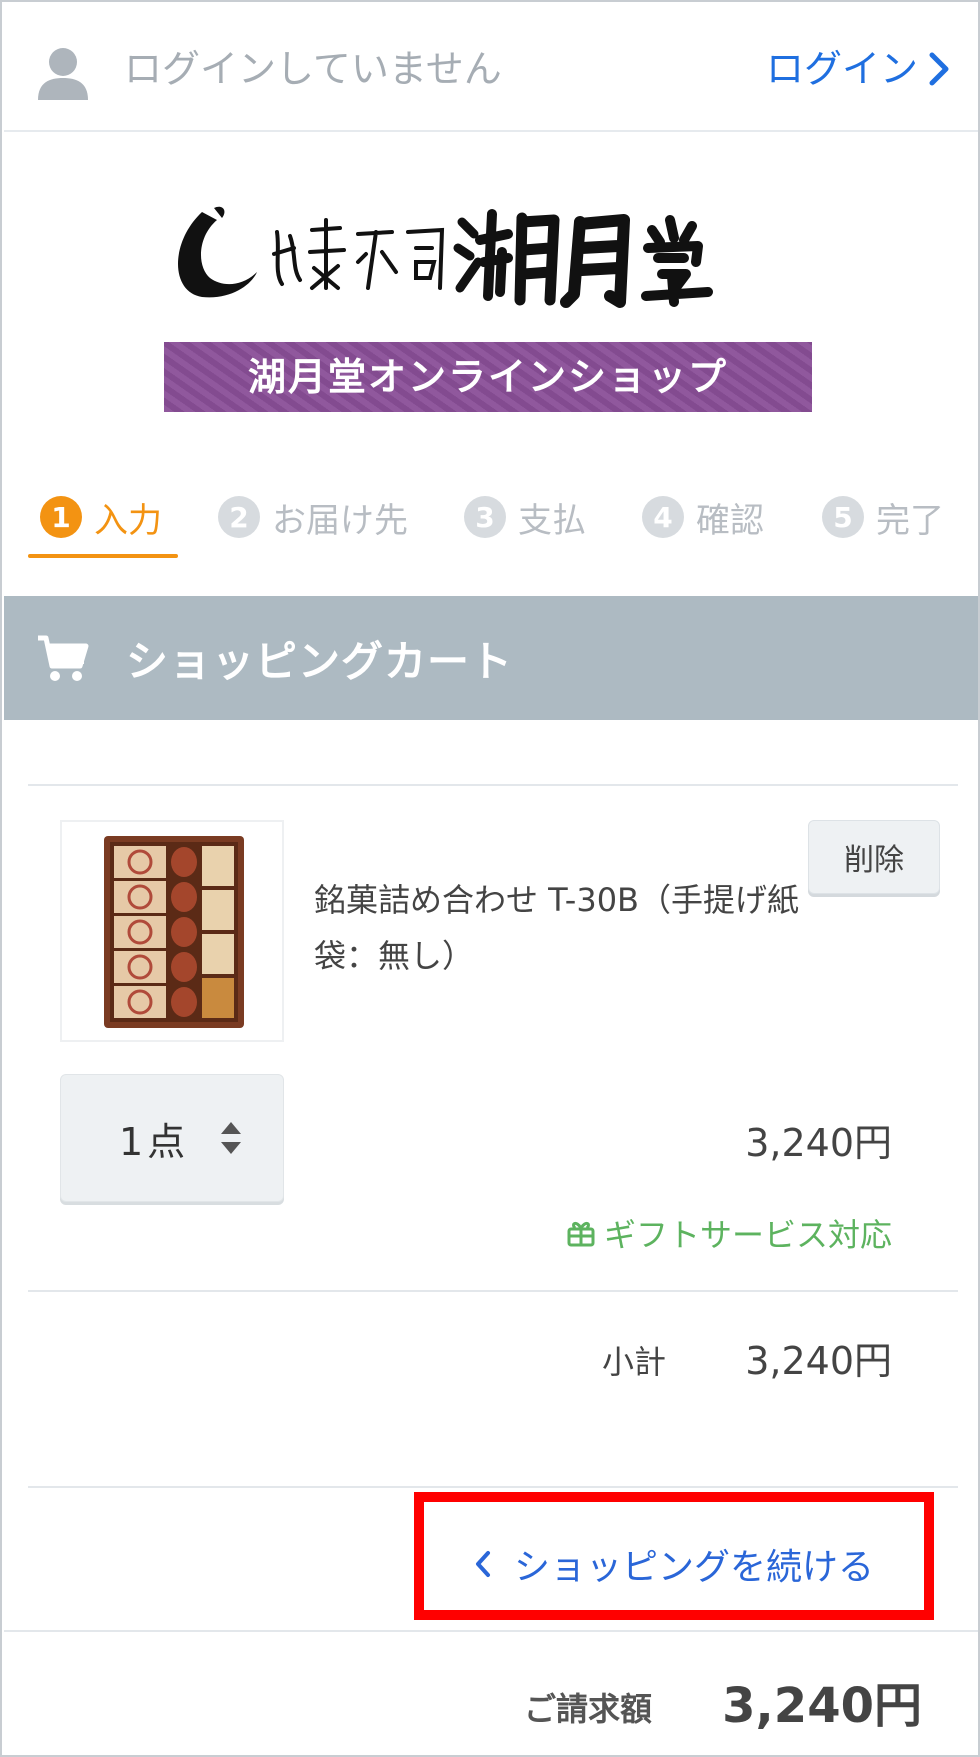 The width and height of the screenshot is (980, 1757). Describe the element at coordinates (483, 1564) in the screenshot. I see `chevron-left-icon` at that location.